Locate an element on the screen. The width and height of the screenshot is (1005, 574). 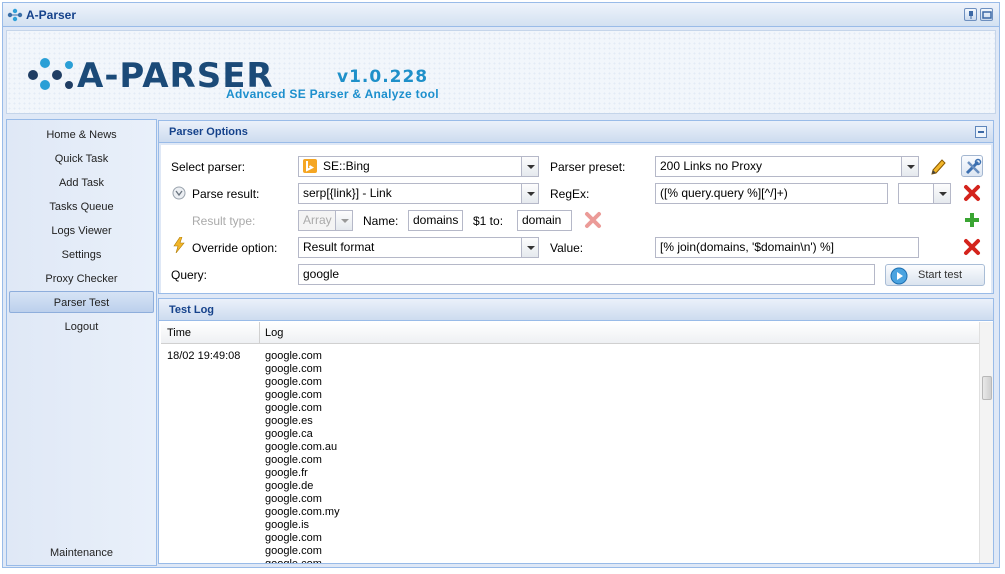
col-log-header: Log is located at coordinates (274, 333).